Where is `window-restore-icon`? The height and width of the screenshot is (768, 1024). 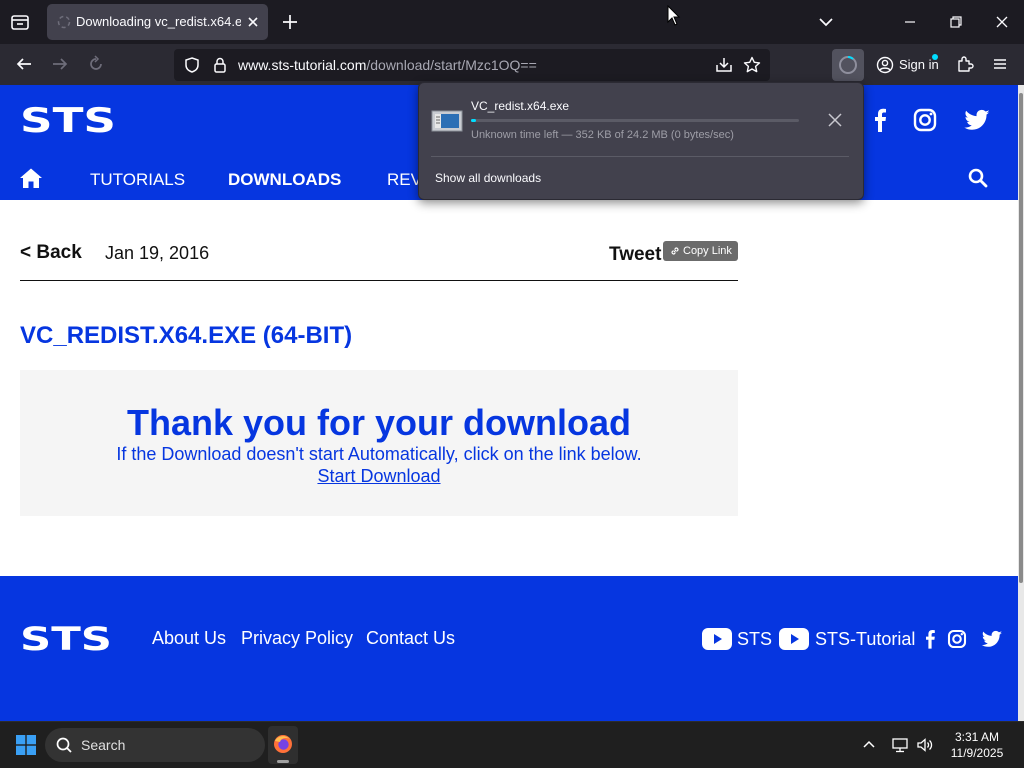 window-restore-icon is located at coordinates (956, 22).